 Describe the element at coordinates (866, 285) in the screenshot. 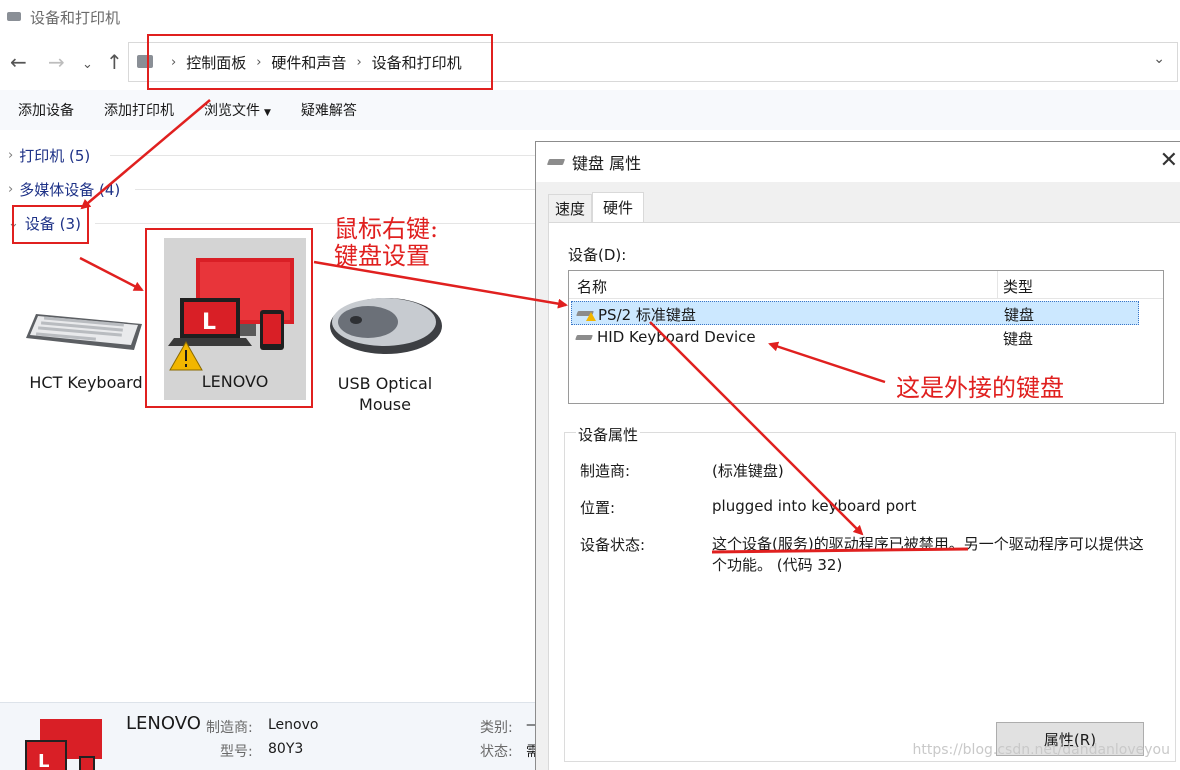

I see `list-header: 名称 类型` at that location.